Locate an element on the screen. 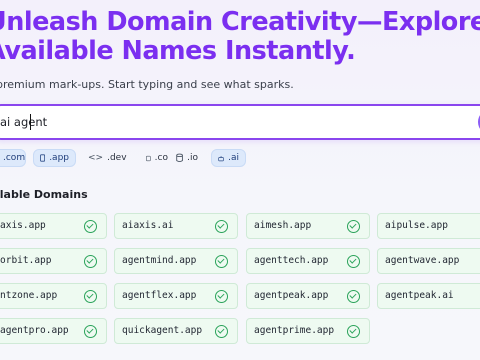 This screenshot has width=480, height=360. tld-chip-io: .io is located at coordinates (187, 158).